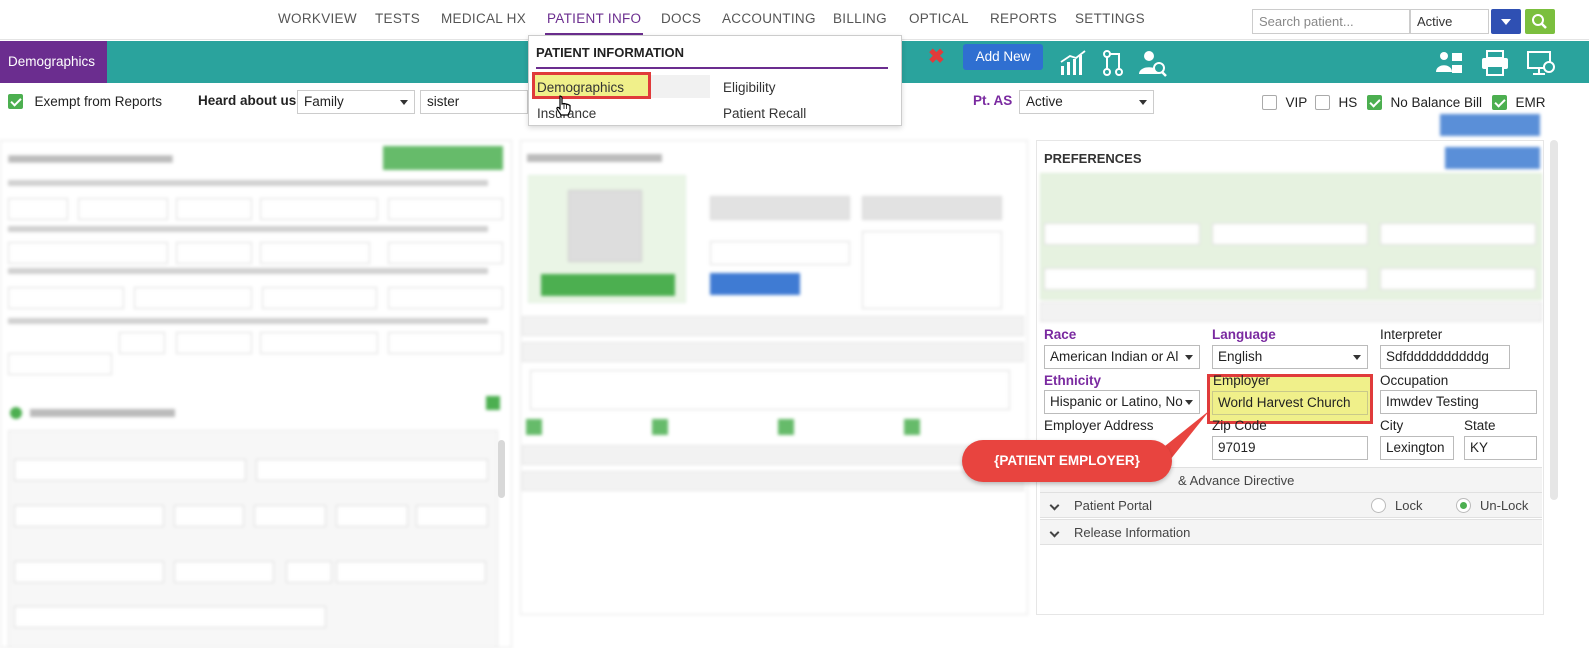  What do you see at coordinates (1499, 103) in the screenshot?
I see `emr-checkbox` at bounding box center [1499, 103].